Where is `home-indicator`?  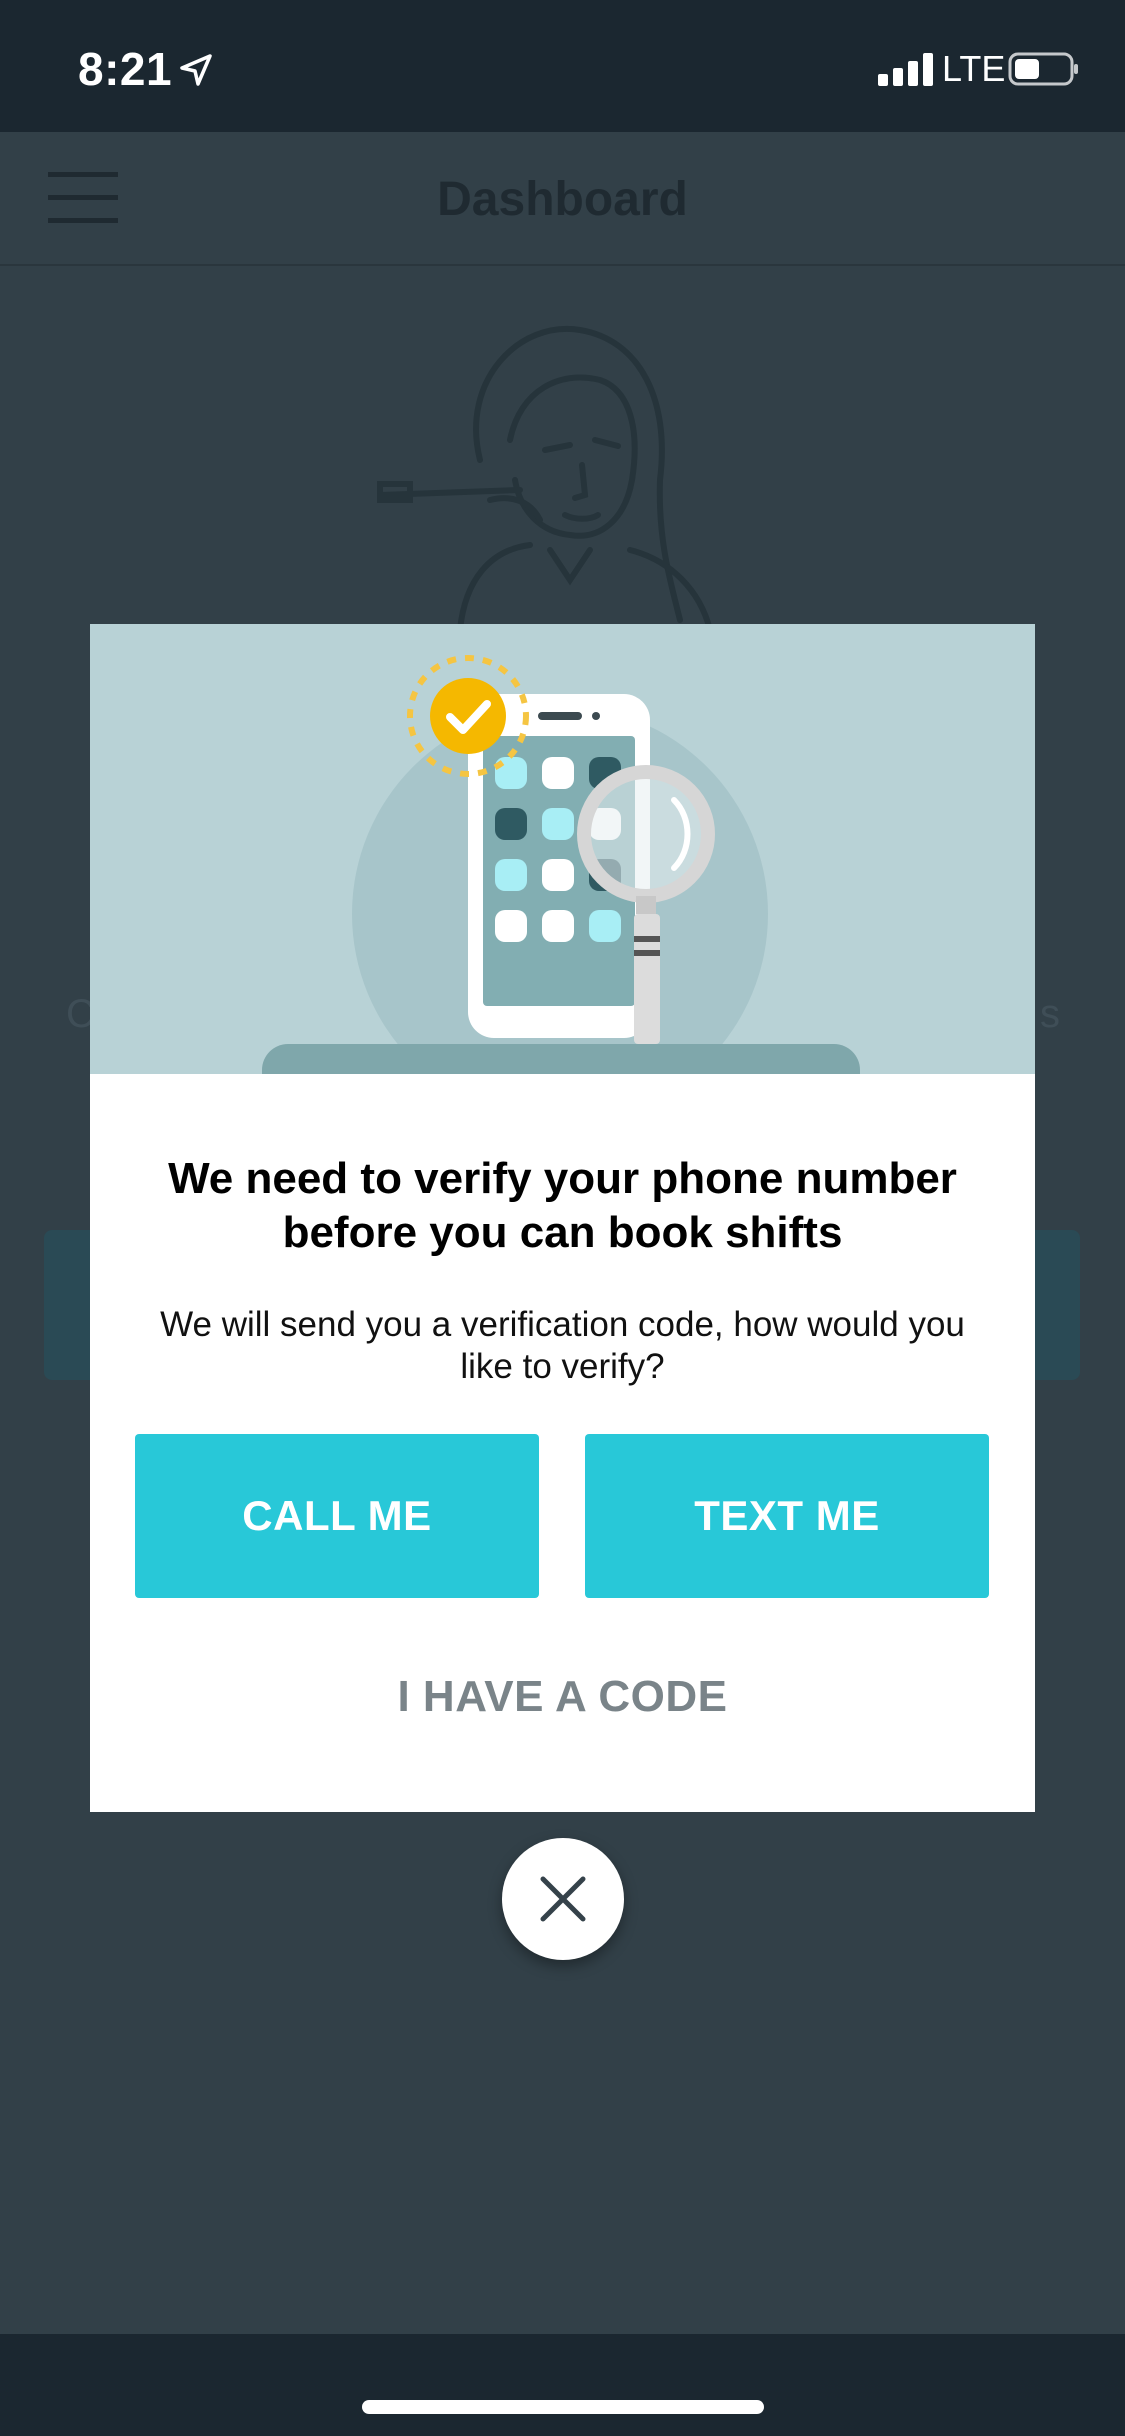
home-indicator is located at coordinates (563, 2407).